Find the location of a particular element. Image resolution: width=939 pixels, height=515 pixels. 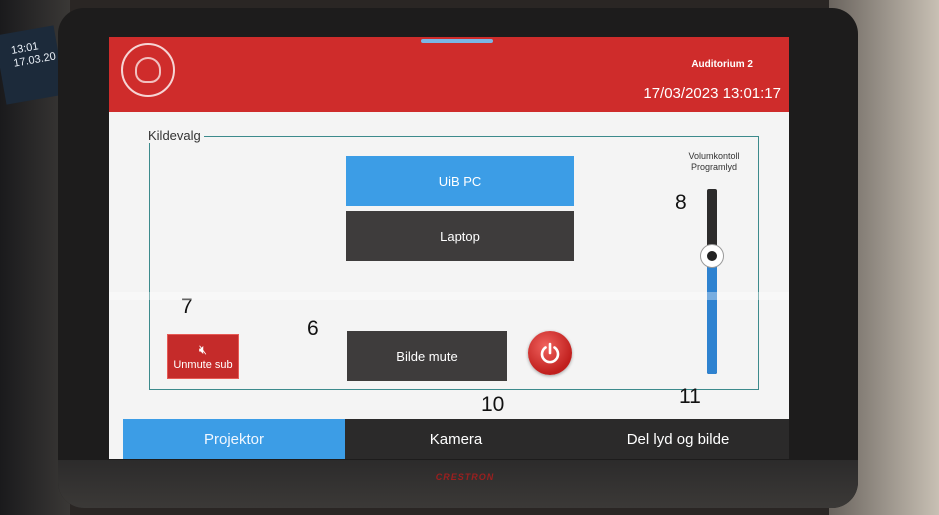

tab-bar-left-gap is located at coordinates (116, 439).